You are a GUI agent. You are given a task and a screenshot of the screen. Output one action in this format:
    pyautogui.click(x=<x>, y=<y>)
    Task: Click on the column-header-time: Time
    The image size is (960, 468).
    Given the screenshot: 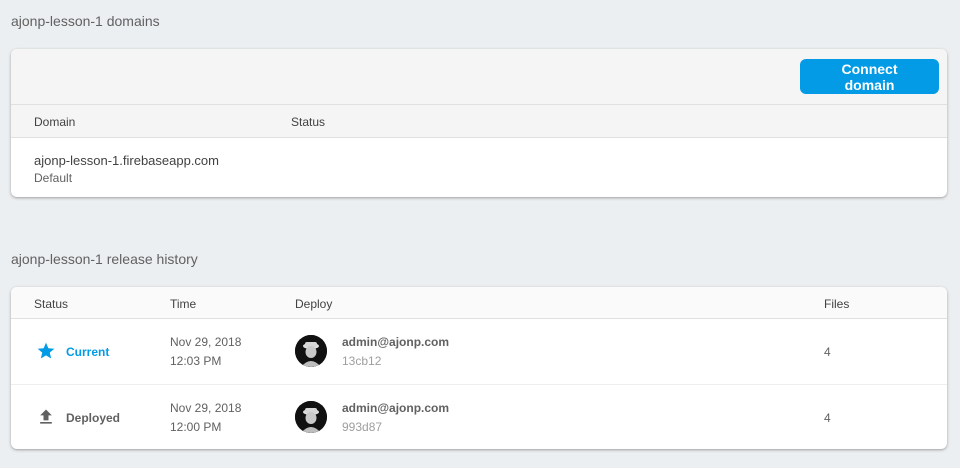 What is the action you would take?
    pyautogui.click(x=183, y=304)
    